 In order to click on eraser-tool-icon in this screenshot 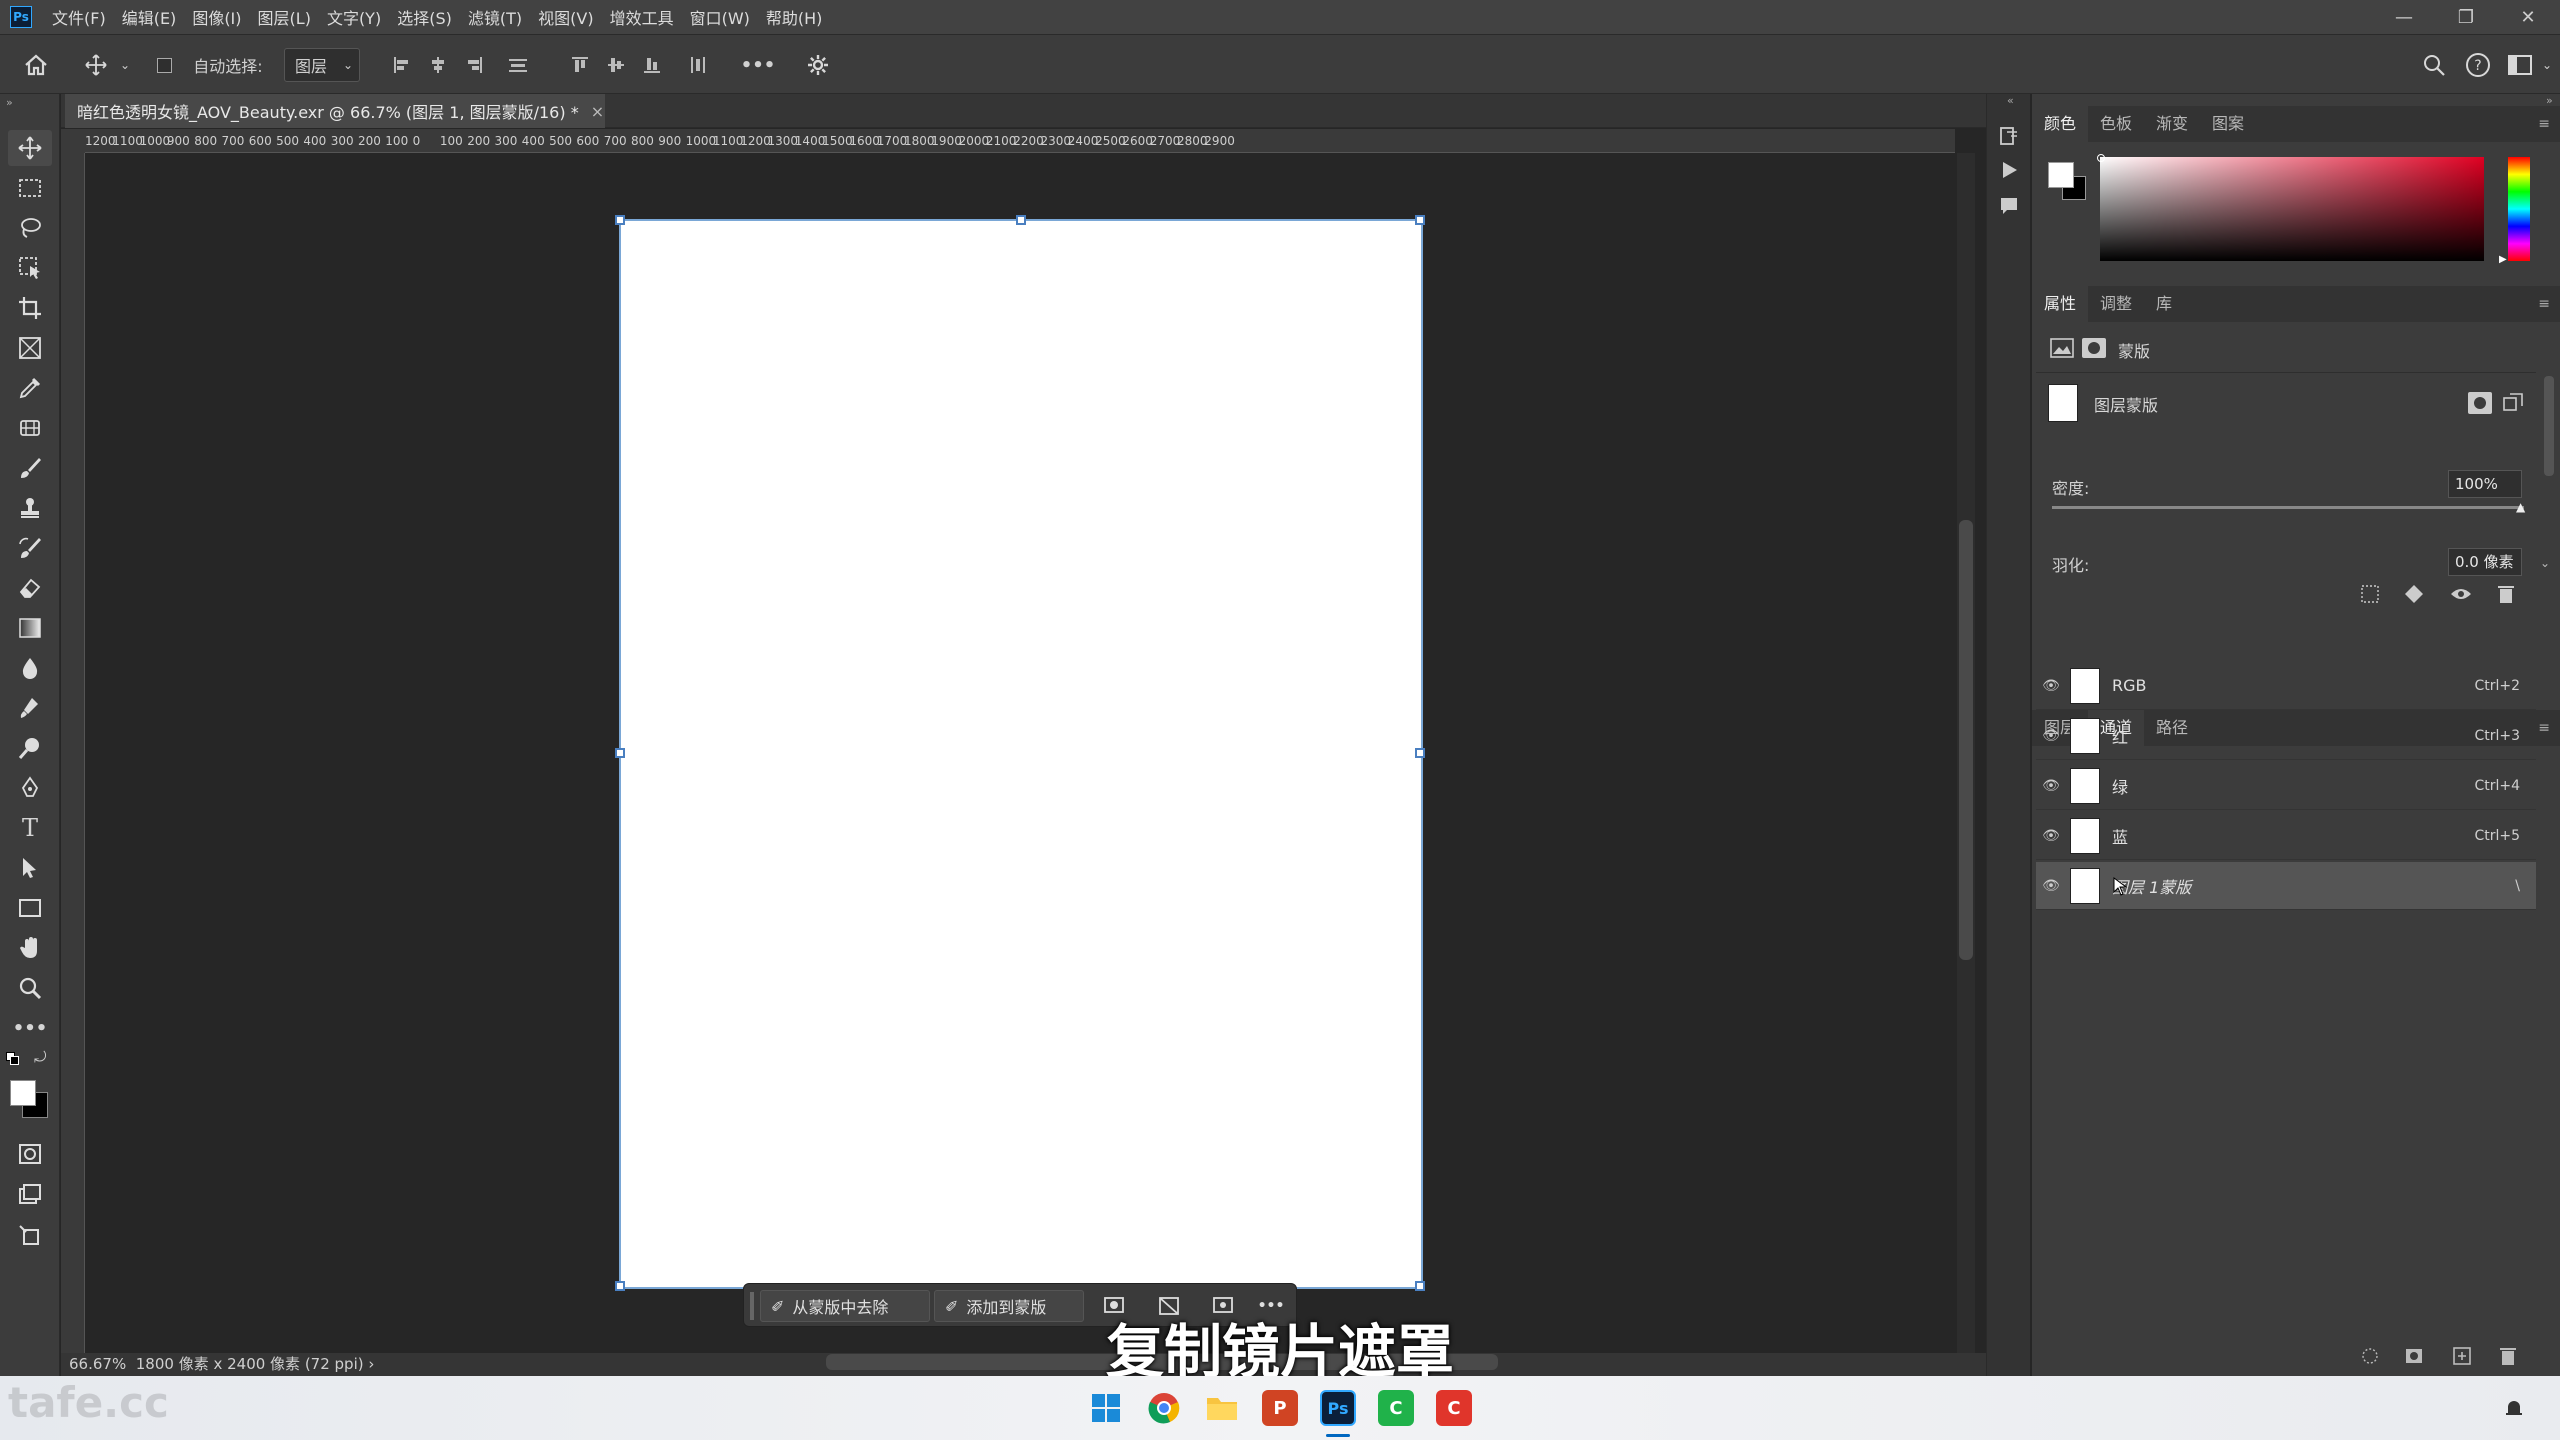, I will do `click(30, 588)`.